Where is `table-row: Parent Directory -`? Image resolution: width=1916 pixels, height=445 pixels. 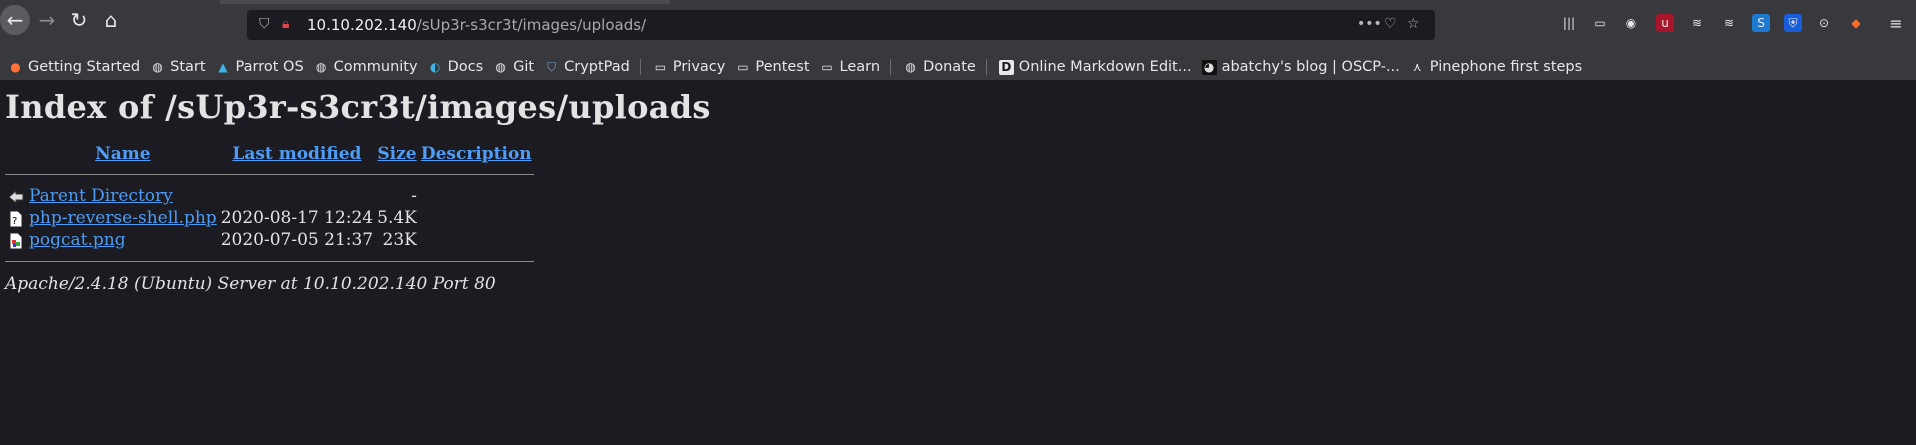 table-row: Parent Directory - is located at coordinates (269, 196).